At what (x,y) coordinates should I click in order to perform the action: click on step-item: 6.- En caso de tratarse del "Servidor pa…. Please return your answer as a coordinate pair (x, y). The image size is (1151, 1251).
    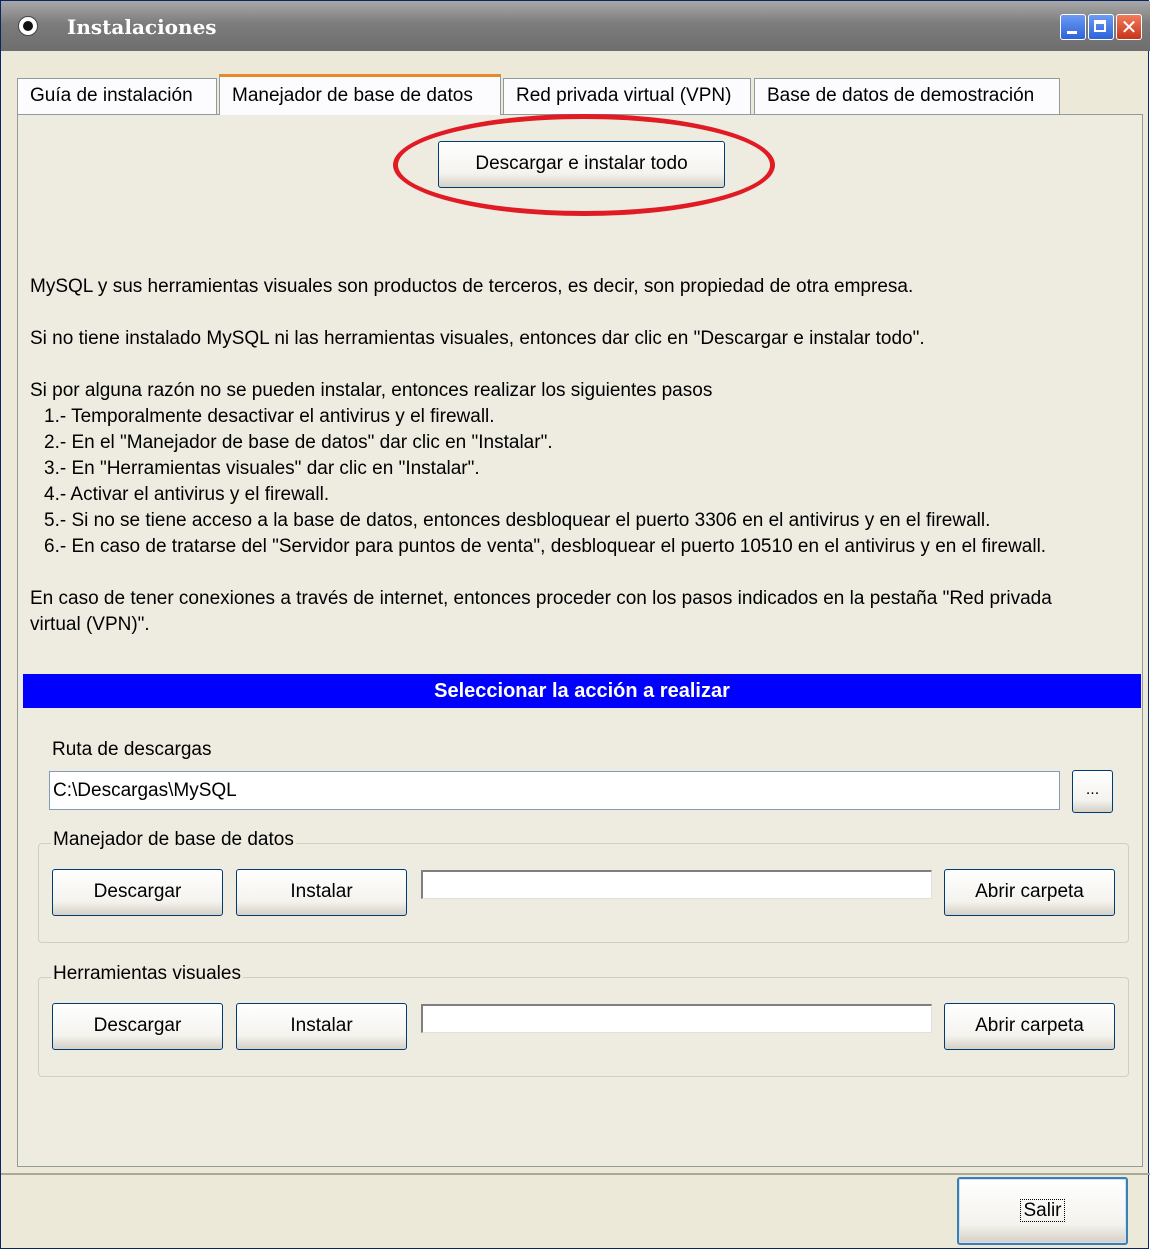
    Looking at the image, I should click on (545, 546).